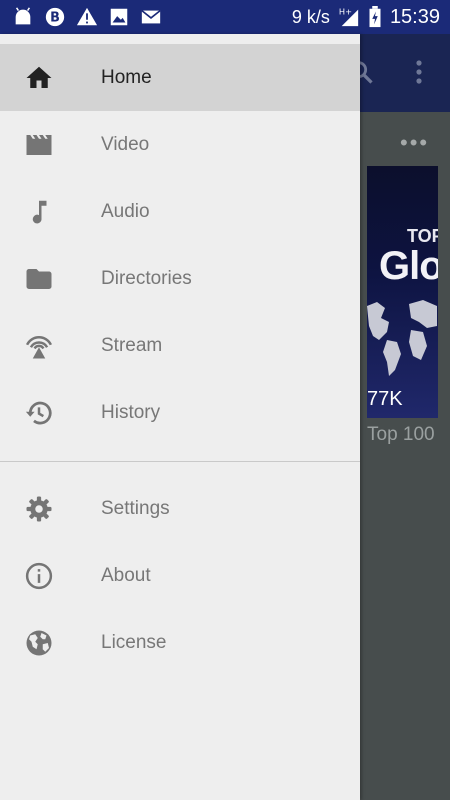  Describe the element at coordinates (402, 292) in the screenshot. I see `video-thumbnail: TOP Glo 77K` at that location.